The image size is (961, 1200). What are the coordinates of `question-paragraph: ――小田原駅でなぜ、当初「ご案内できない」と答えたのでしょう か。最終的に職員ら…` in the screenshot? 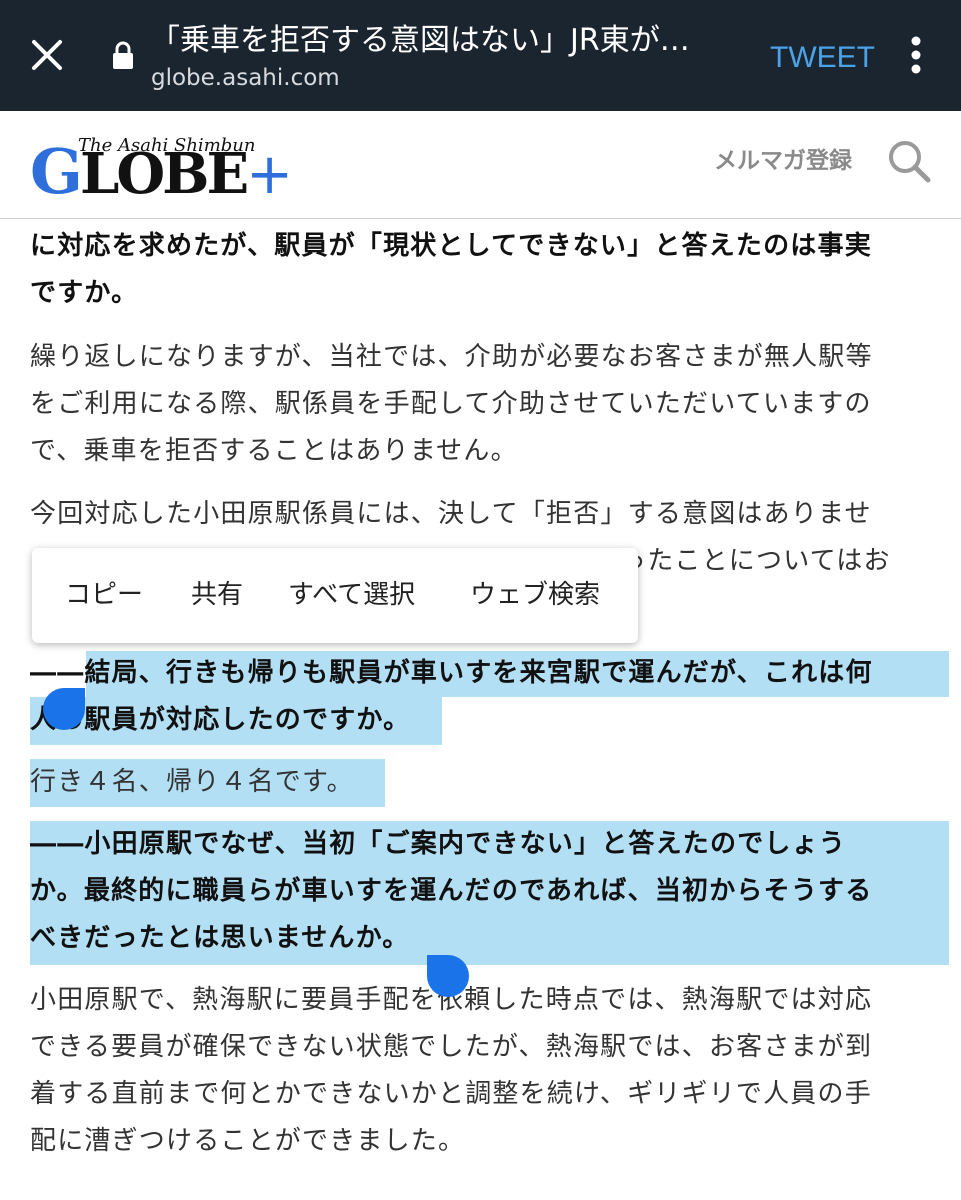 It's located at (482, 891).